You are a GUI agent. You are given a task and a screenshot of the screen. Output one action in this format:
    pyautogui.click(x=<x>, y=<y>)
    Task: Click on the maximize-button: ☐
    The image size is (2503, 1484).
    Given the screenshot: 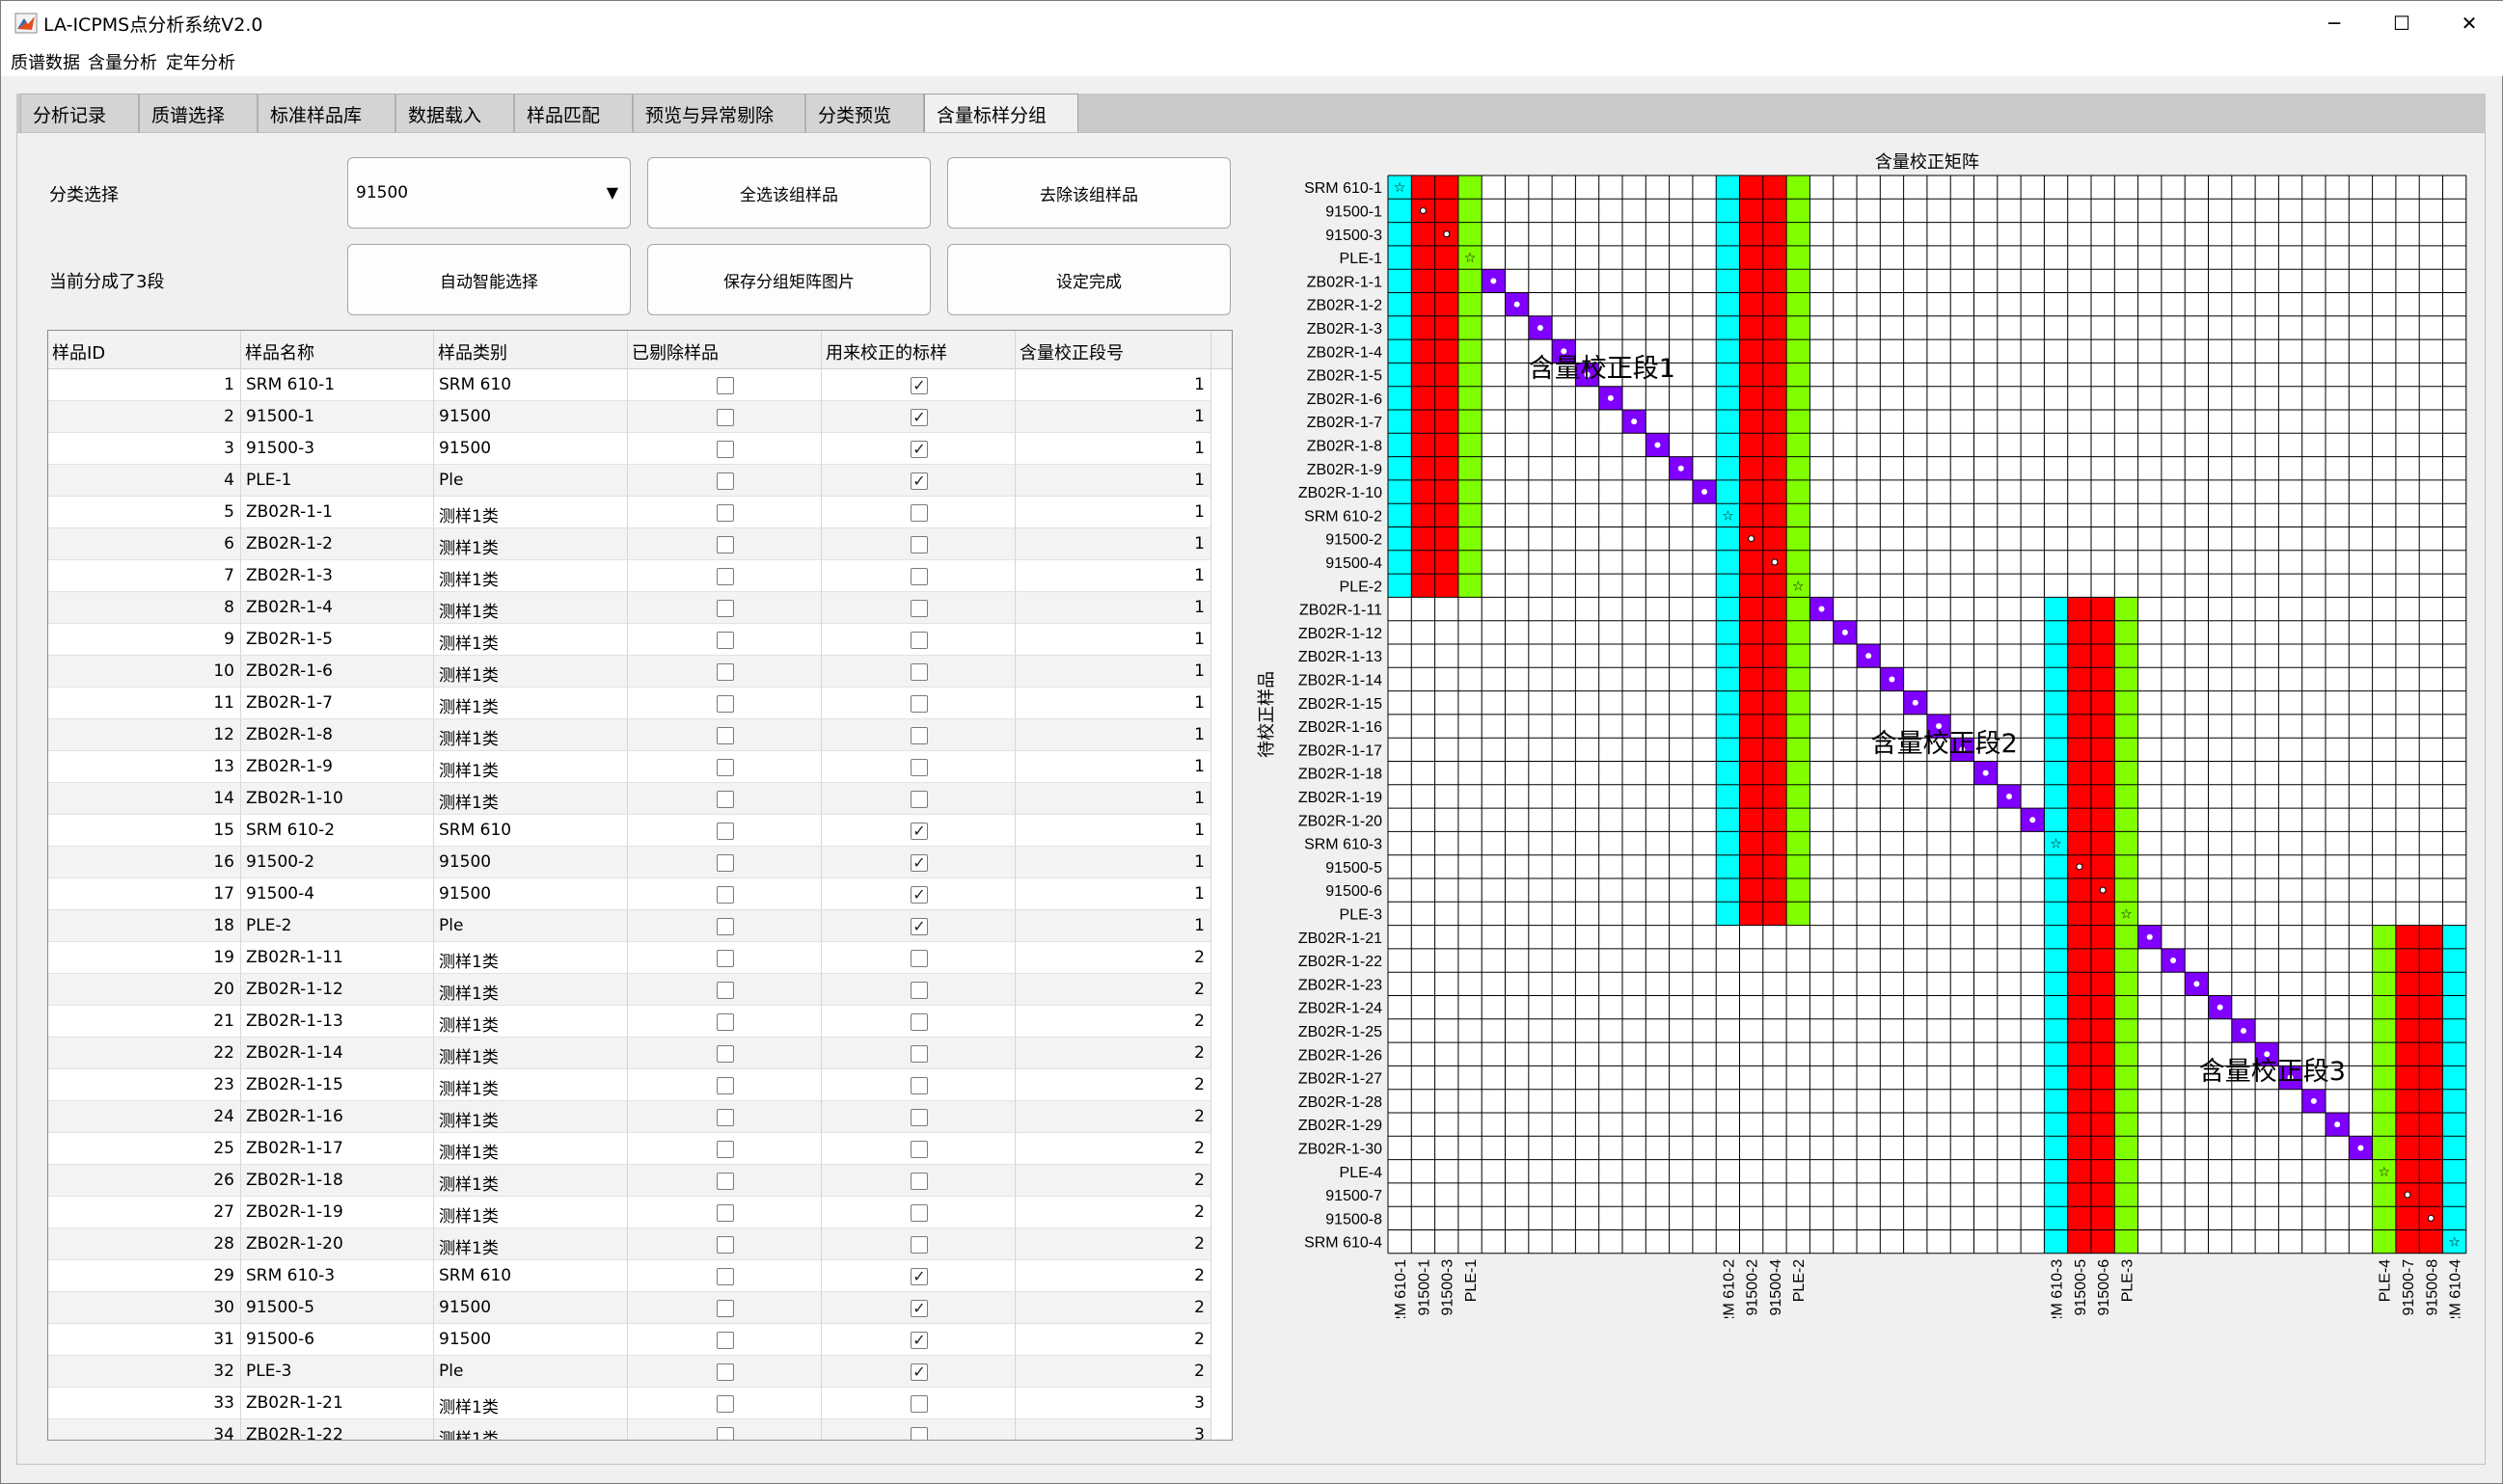 What is the action you would take?
    pyautogui.click(x=2402, y=23)
    